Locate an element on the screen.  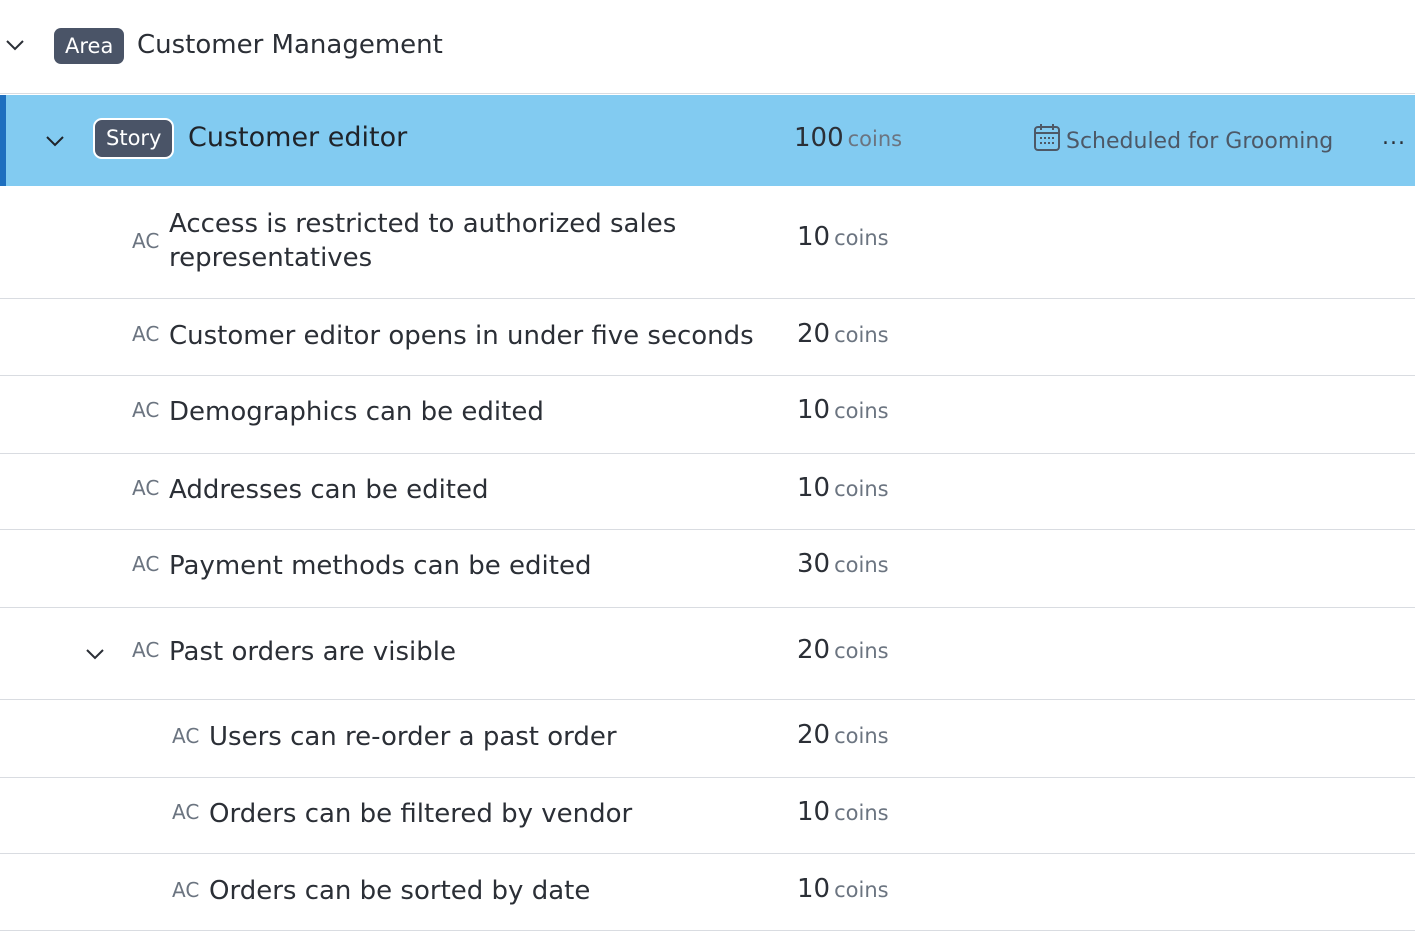
status-badge: Scheduled for Grooming is located at coordinates (1183, 142).